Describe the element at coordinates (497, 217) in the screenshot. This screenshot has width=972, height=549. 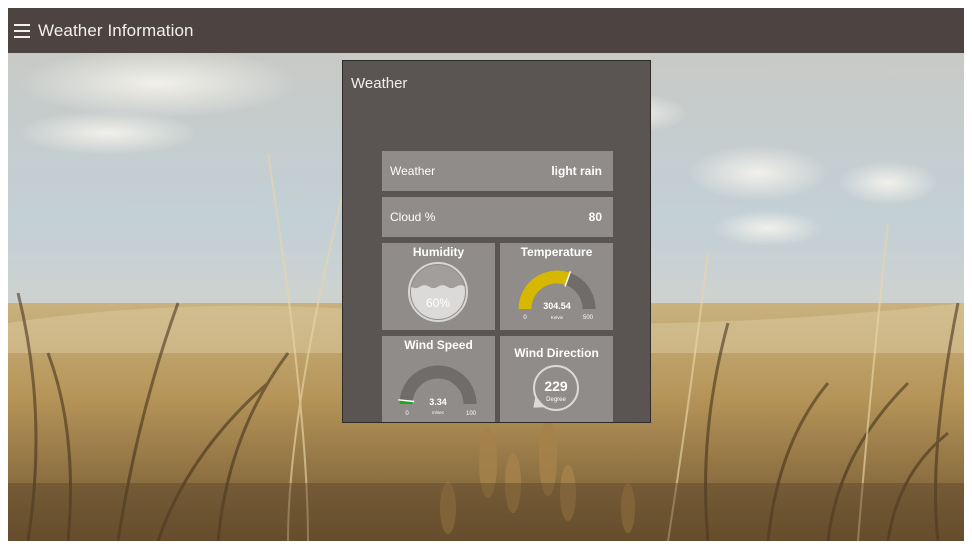
I see `cloud-row: Cloud % 80` at that location.